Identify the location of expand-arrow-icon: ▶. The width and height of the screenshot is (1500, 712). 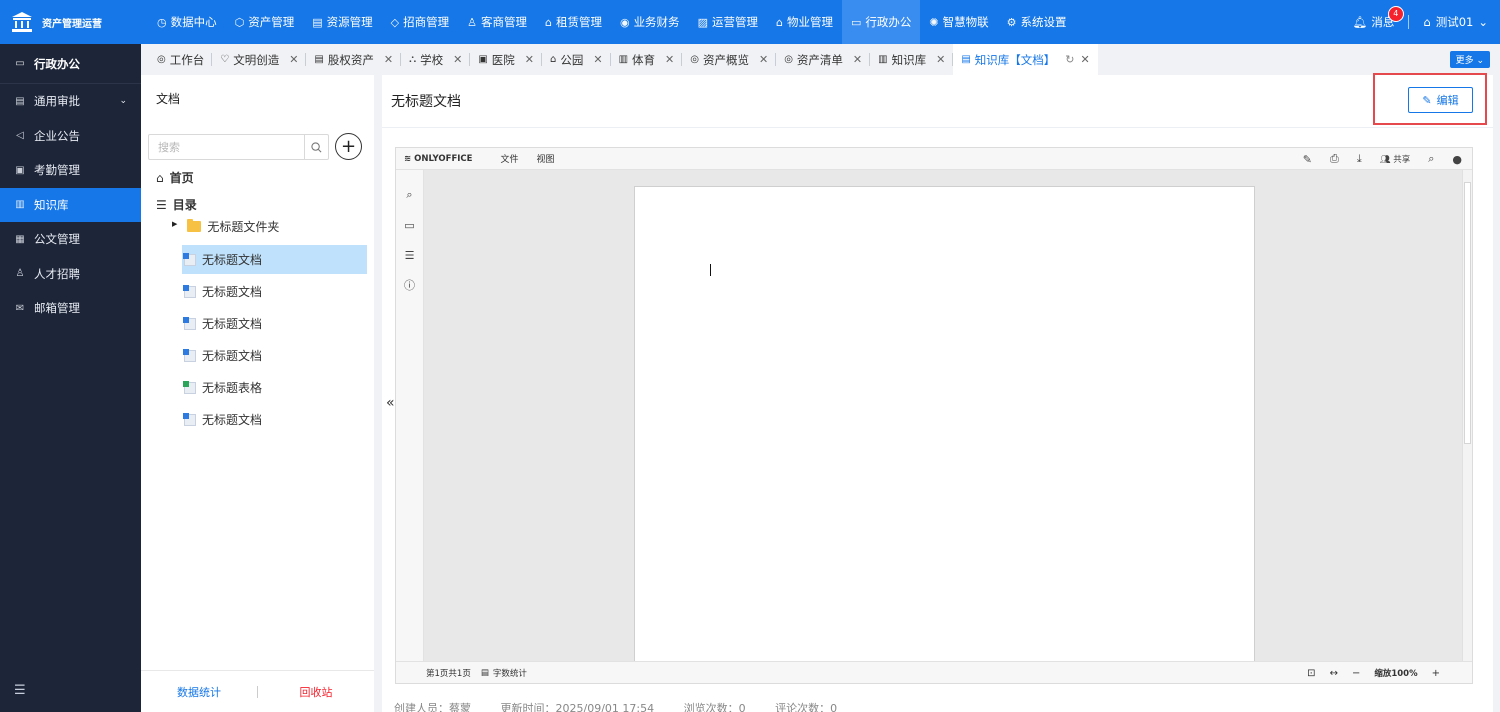
(174, 224).